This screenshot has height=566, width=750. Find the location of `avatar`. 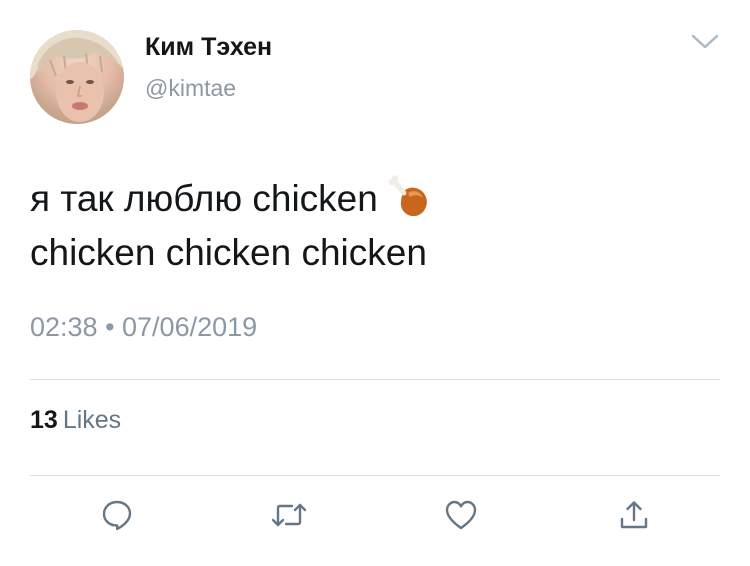

avatar is located at coordinates (77, 77).